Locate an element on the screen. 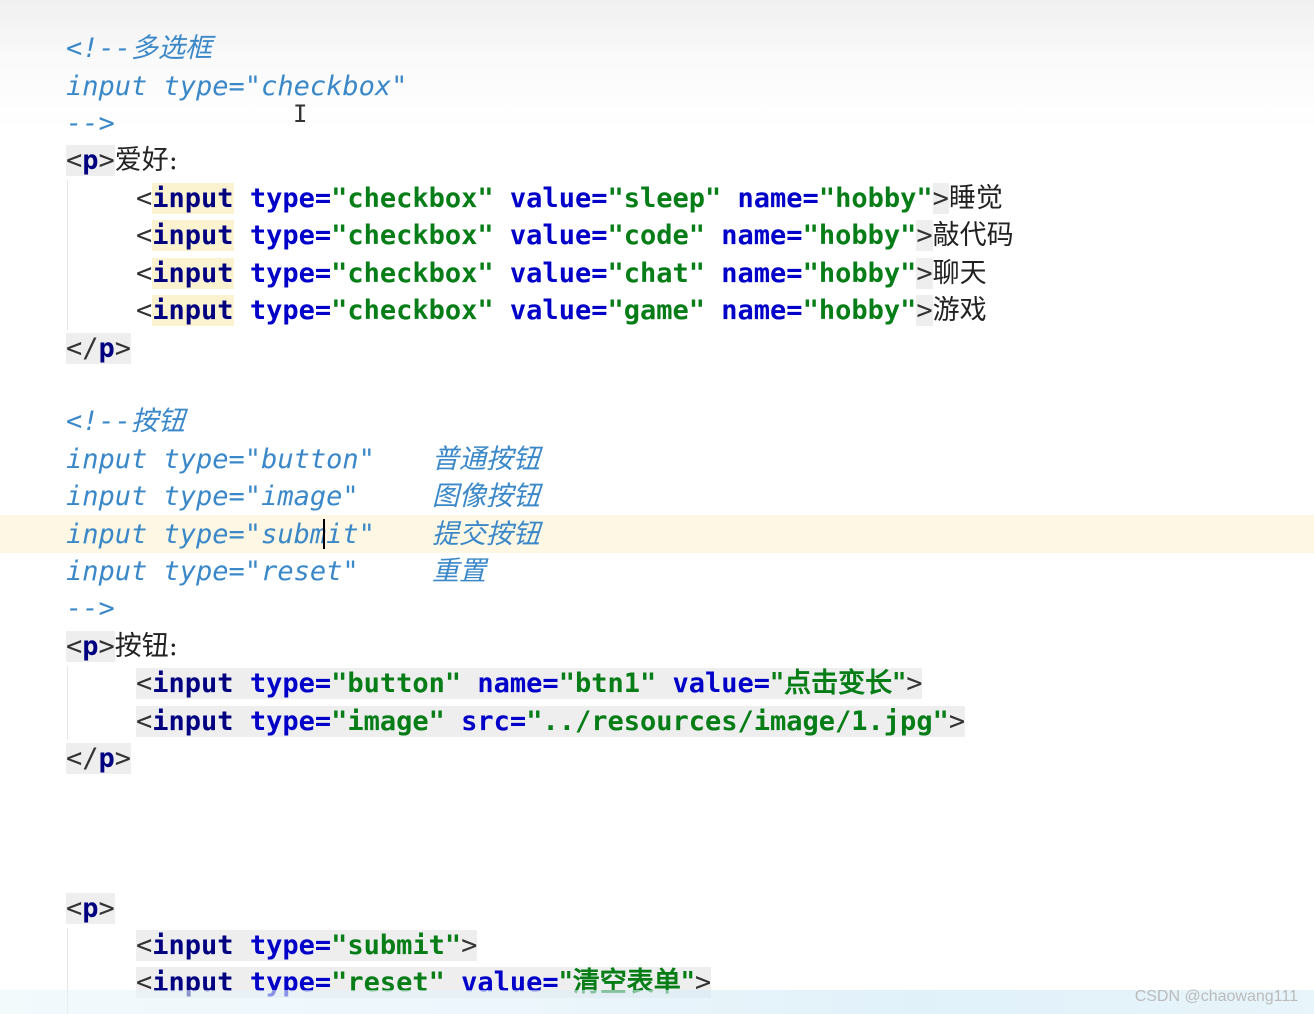 The image size is (1314, 1014). comment-desc: 普通按钮 is located at coordinates (486, 459).